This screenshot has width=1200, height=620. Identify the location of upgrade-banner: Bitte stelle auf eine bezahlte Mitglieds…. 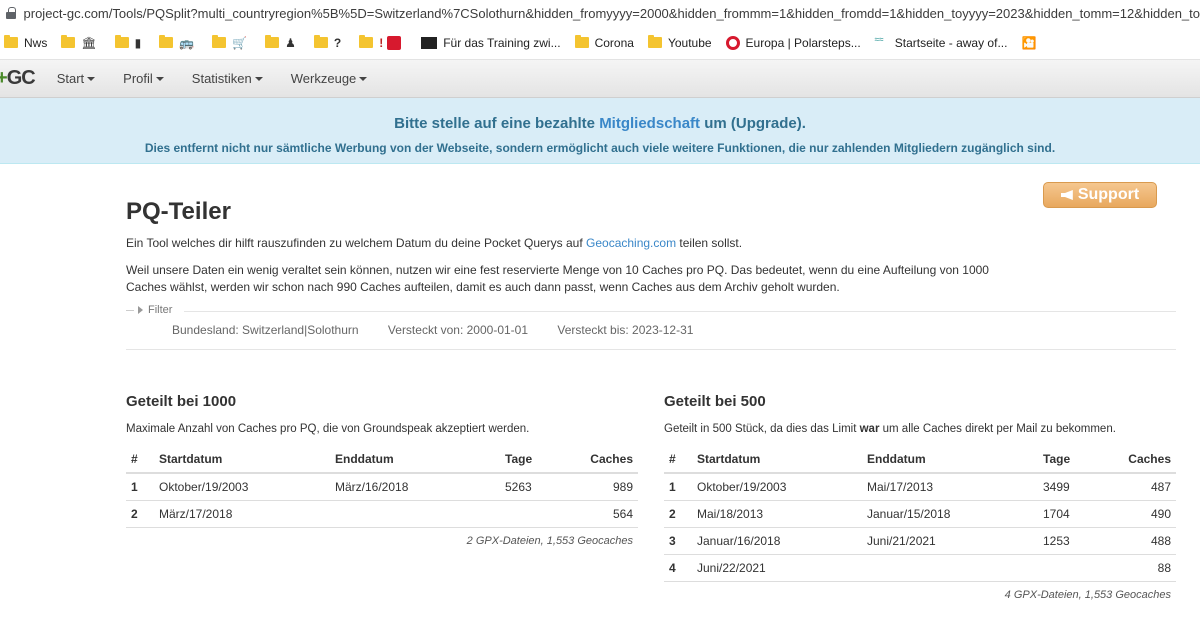
(600, 131).